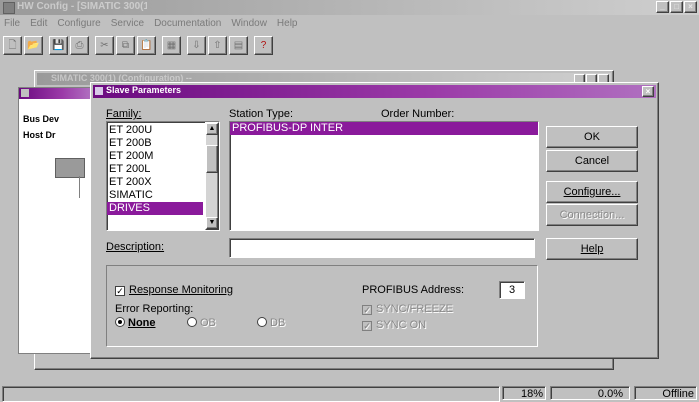 The height and width of the screenshot is (402, 699). What do you see at coordinates (155, 195) in the screenshot?
I see `family-list-item: SIMATIC` at bounding box center [155, 195].